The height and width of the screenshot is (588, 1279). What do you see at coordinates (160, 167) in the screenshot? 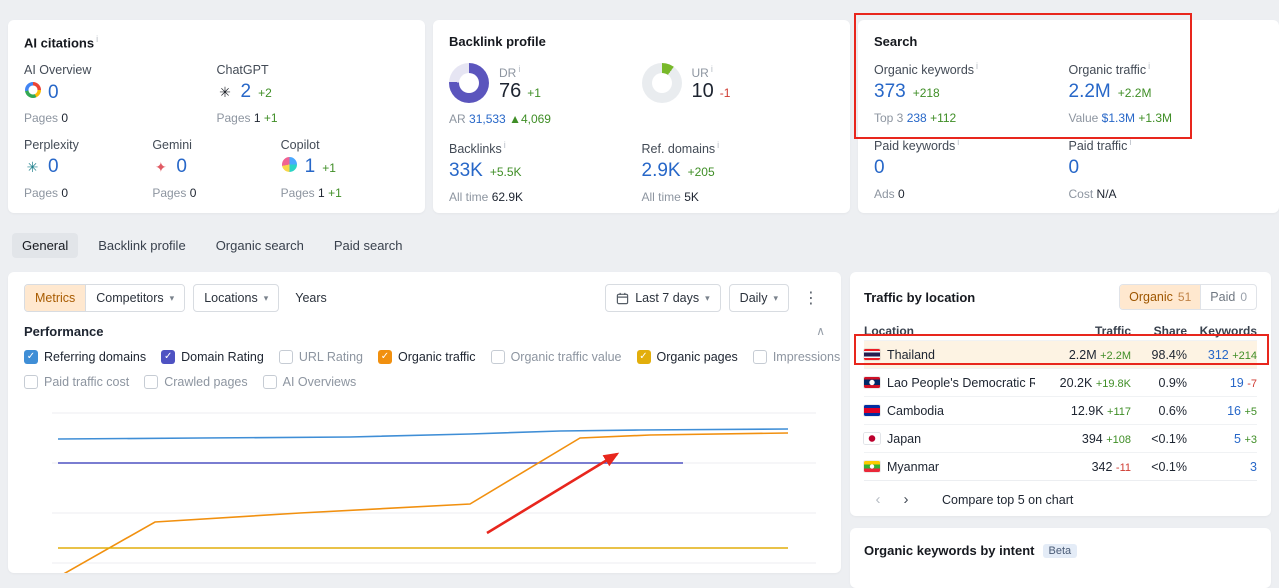
I see `gemini-icon: ✦` at bounding box center [160, 167].